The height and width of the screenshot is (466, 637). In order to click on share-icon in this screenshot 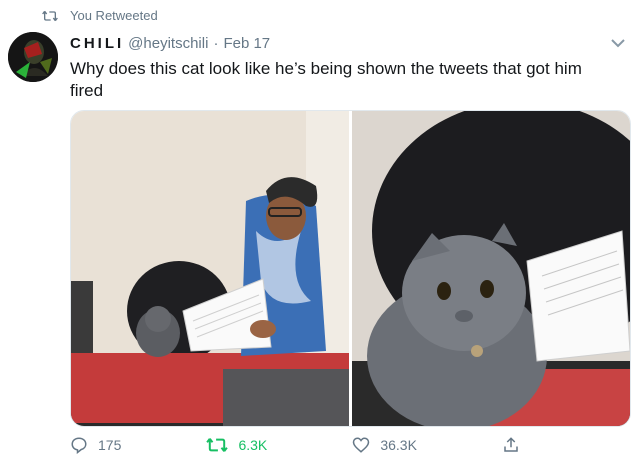, I will do `click(511, 444)`.